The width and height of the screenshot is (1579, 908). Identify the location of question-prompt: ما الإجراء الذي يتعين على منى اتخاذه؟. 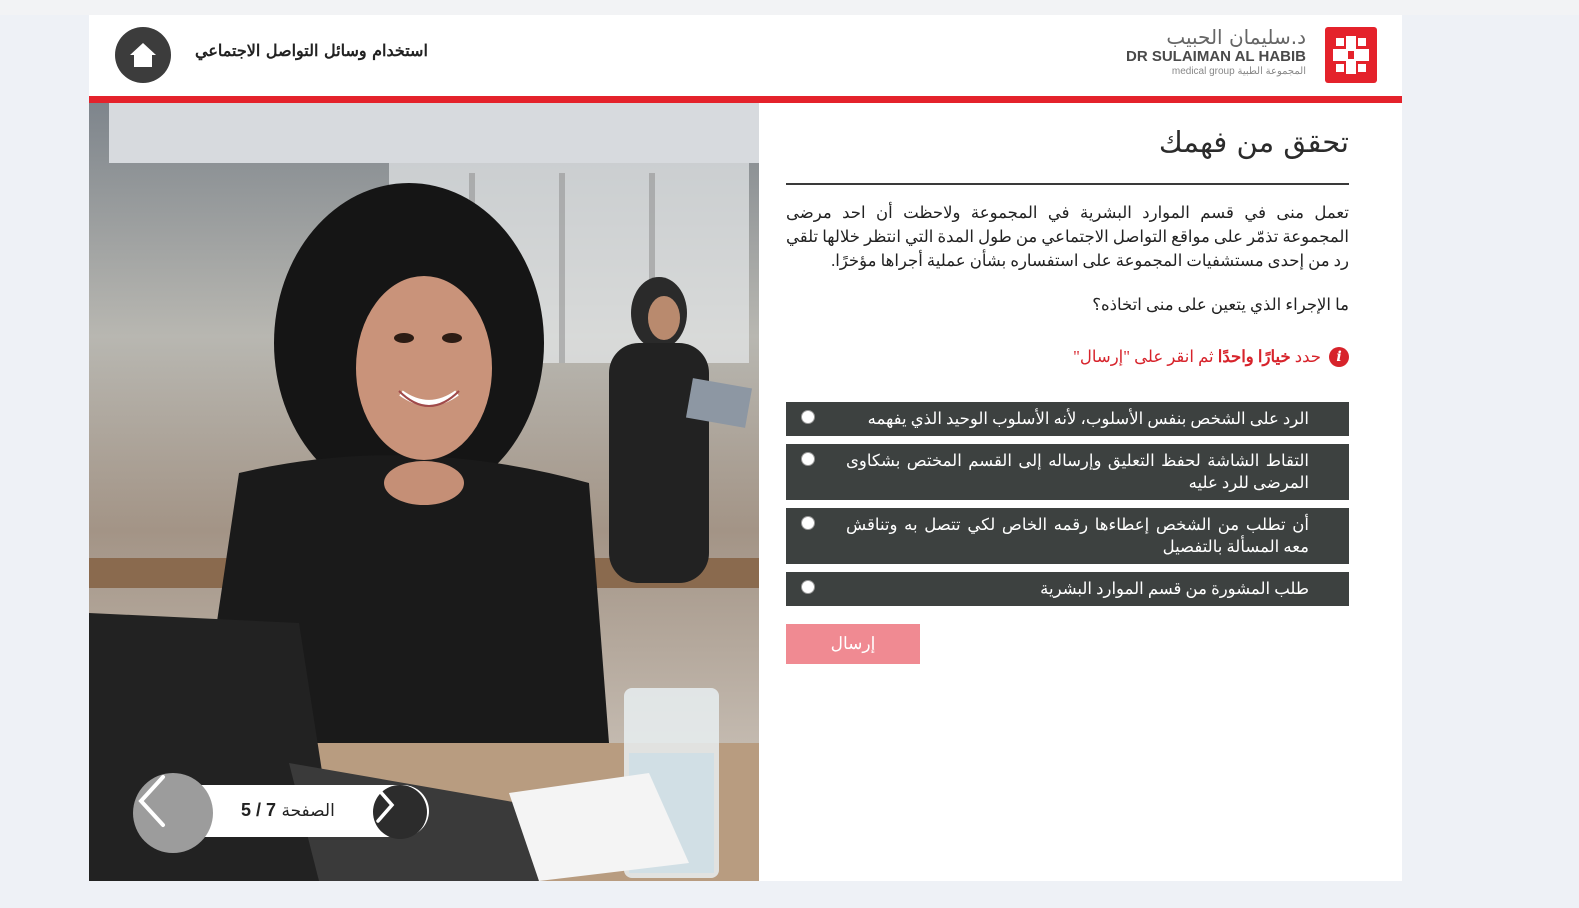
(1220, 304).